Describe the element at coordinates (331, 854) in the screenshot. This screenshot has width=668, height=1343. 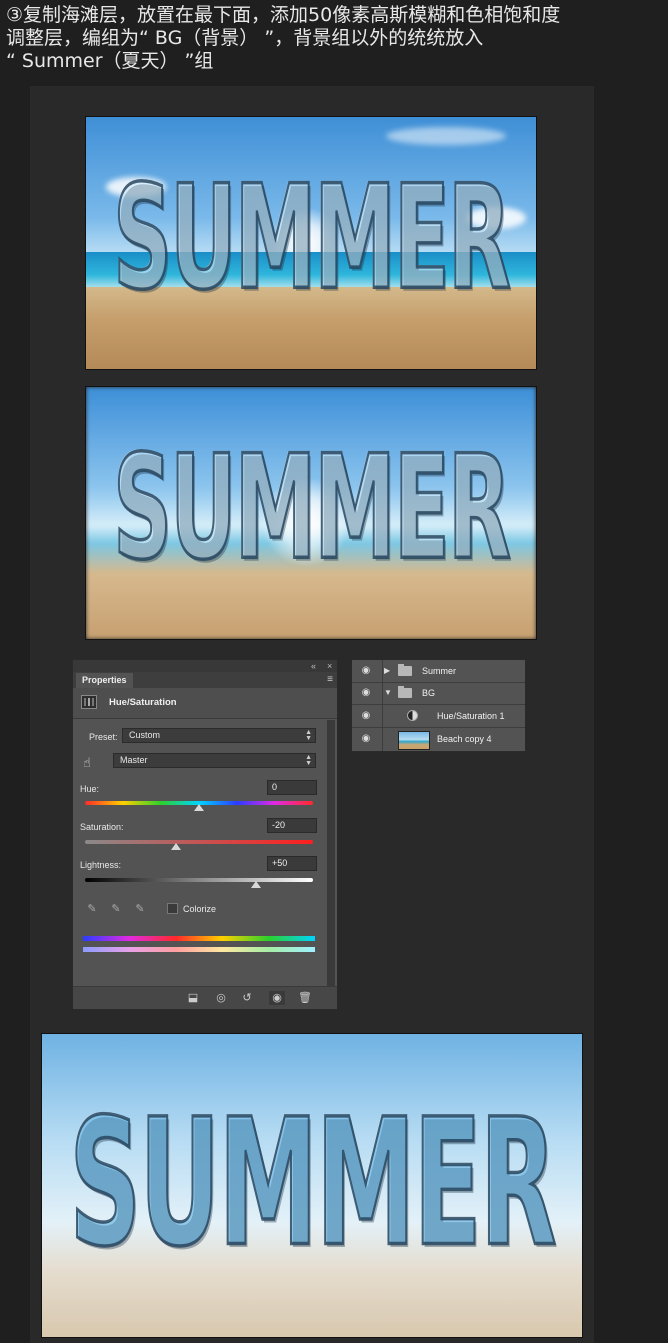
I see `panel-scrollbar` at that location.